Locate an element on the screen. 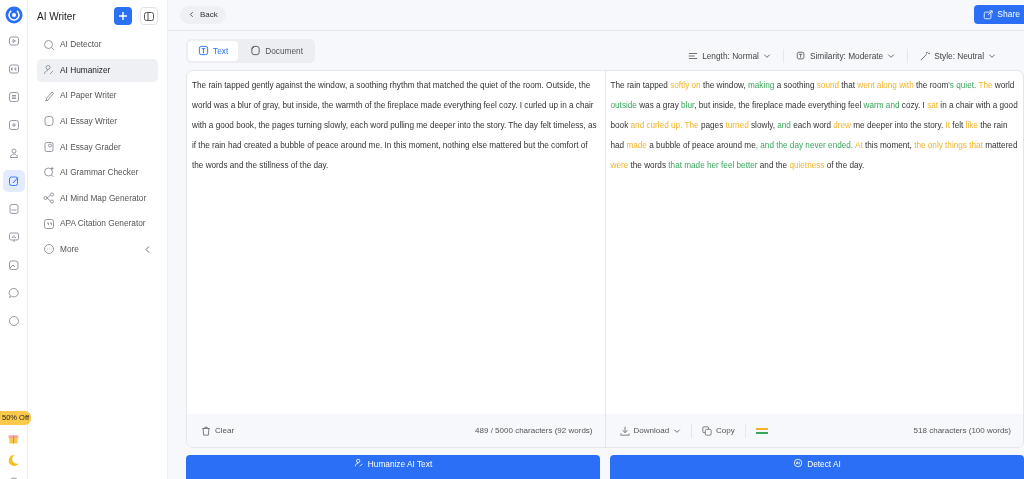  captions-icon is located at coordinates (13, 69).